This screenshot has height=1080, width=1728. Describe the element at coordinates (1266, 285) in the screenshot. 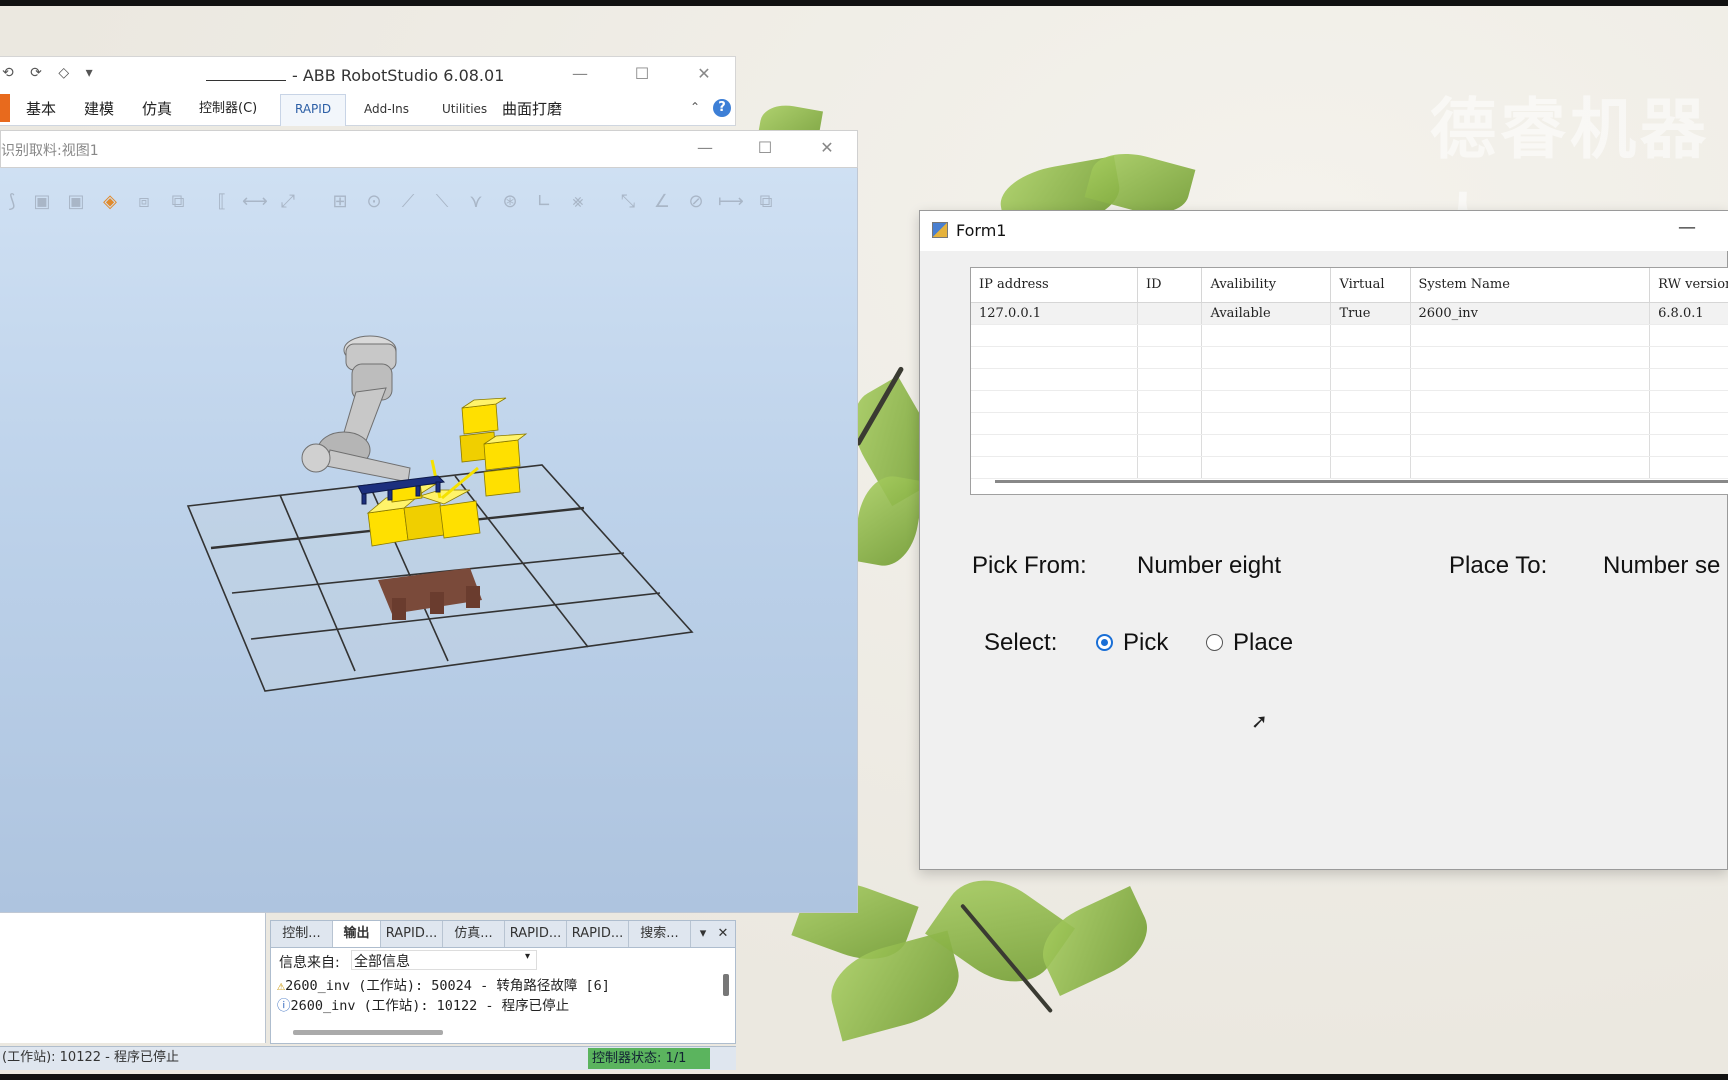

I see `column-availability: Avalibility` at that location.